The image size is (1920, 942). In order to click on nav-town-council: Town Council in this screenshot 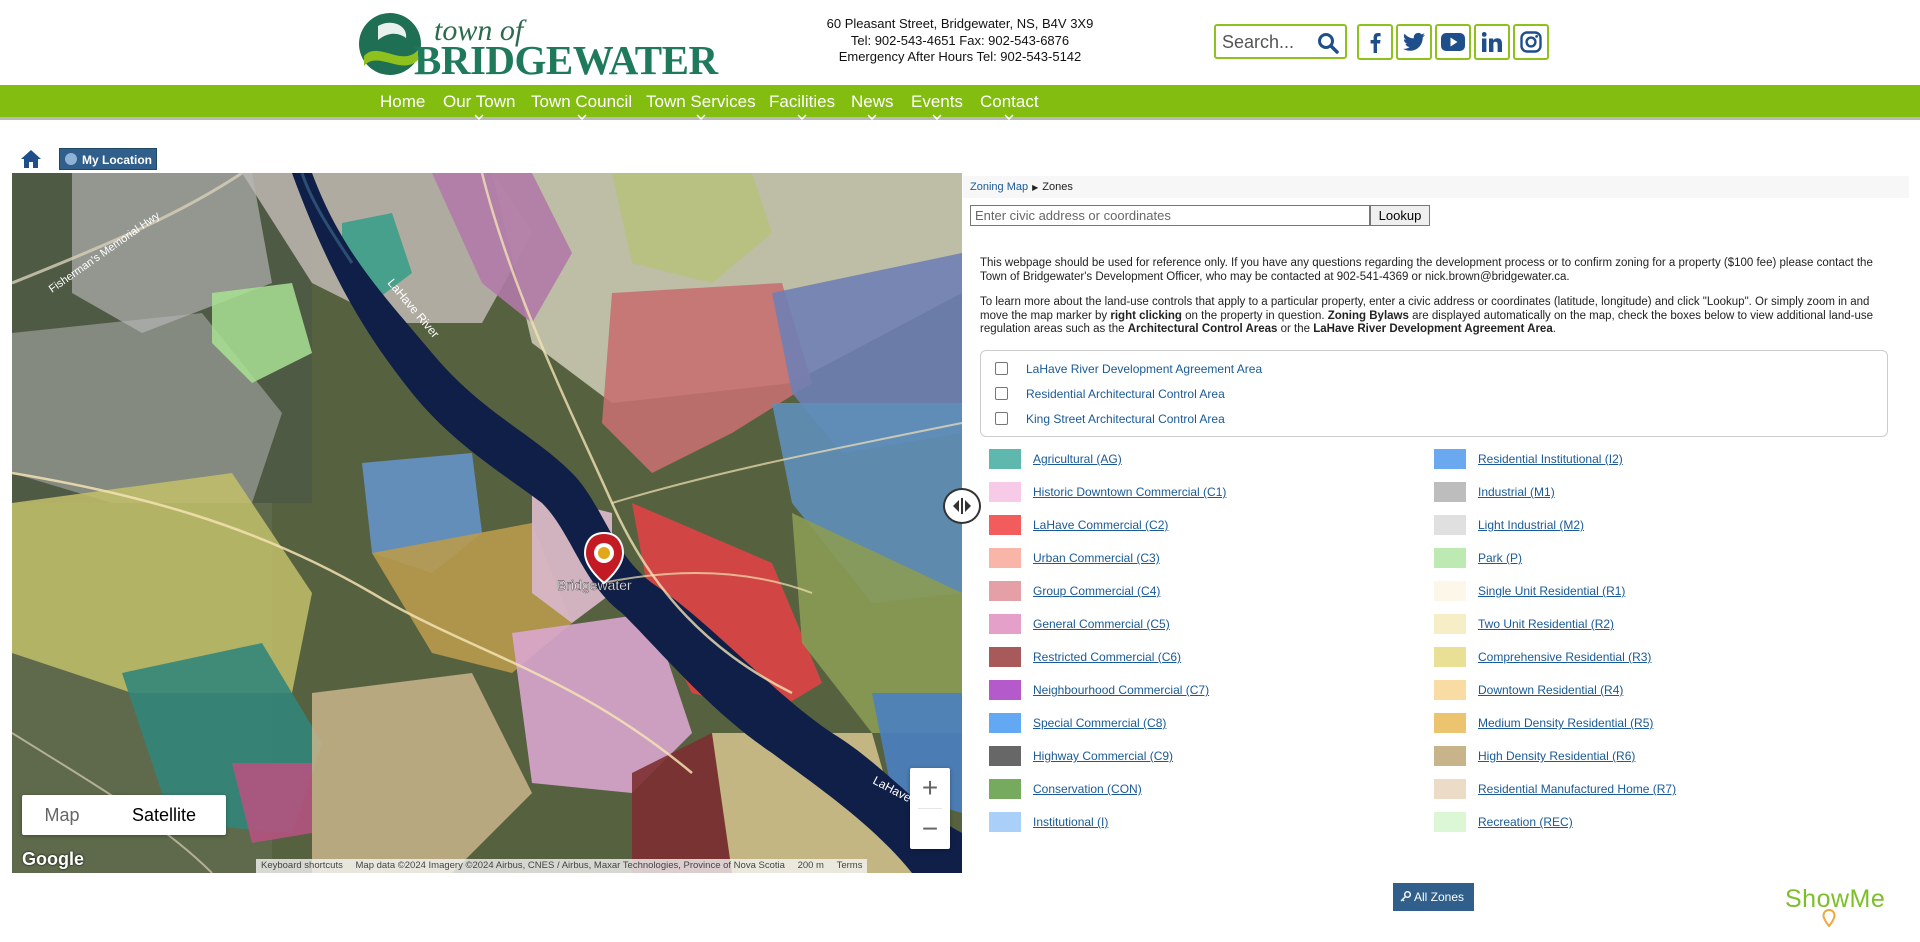, I will do `click(582, 106)`.